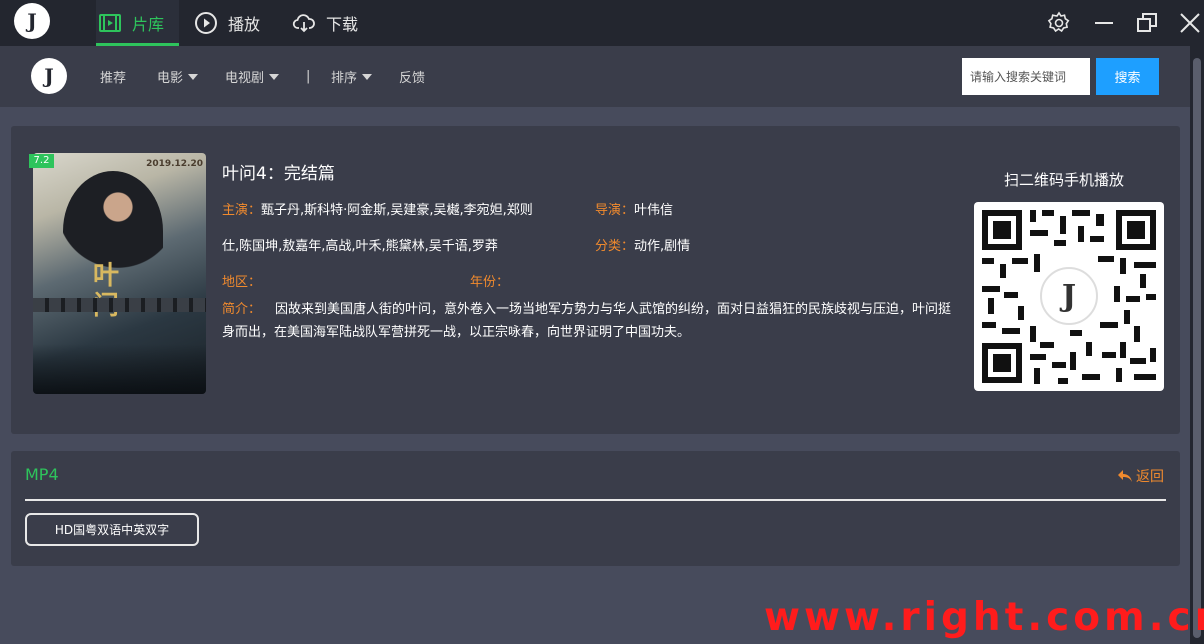  Describe the element at coordinates (1150, 477) in the screenshot. I see `back-label: 返回` at that location.